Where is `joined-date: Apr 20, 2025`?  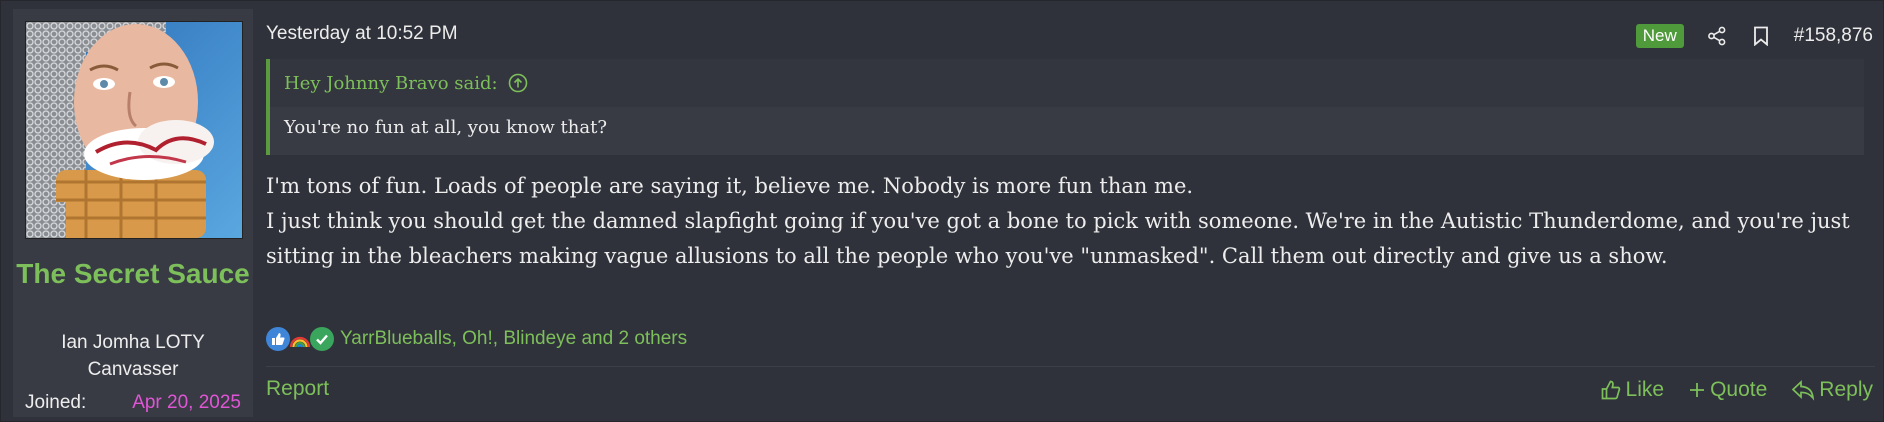
joined-date: Apr 20, 2025 is located at coordinates (186, 402).